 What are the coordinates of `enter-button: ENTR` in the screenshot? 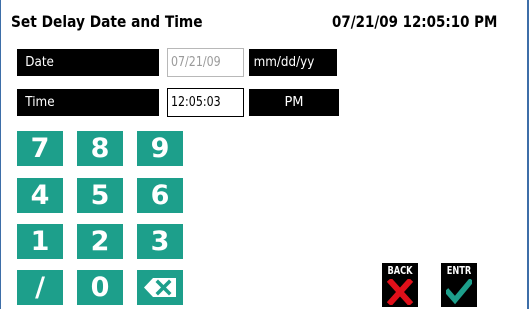 It's located at (459, 285).